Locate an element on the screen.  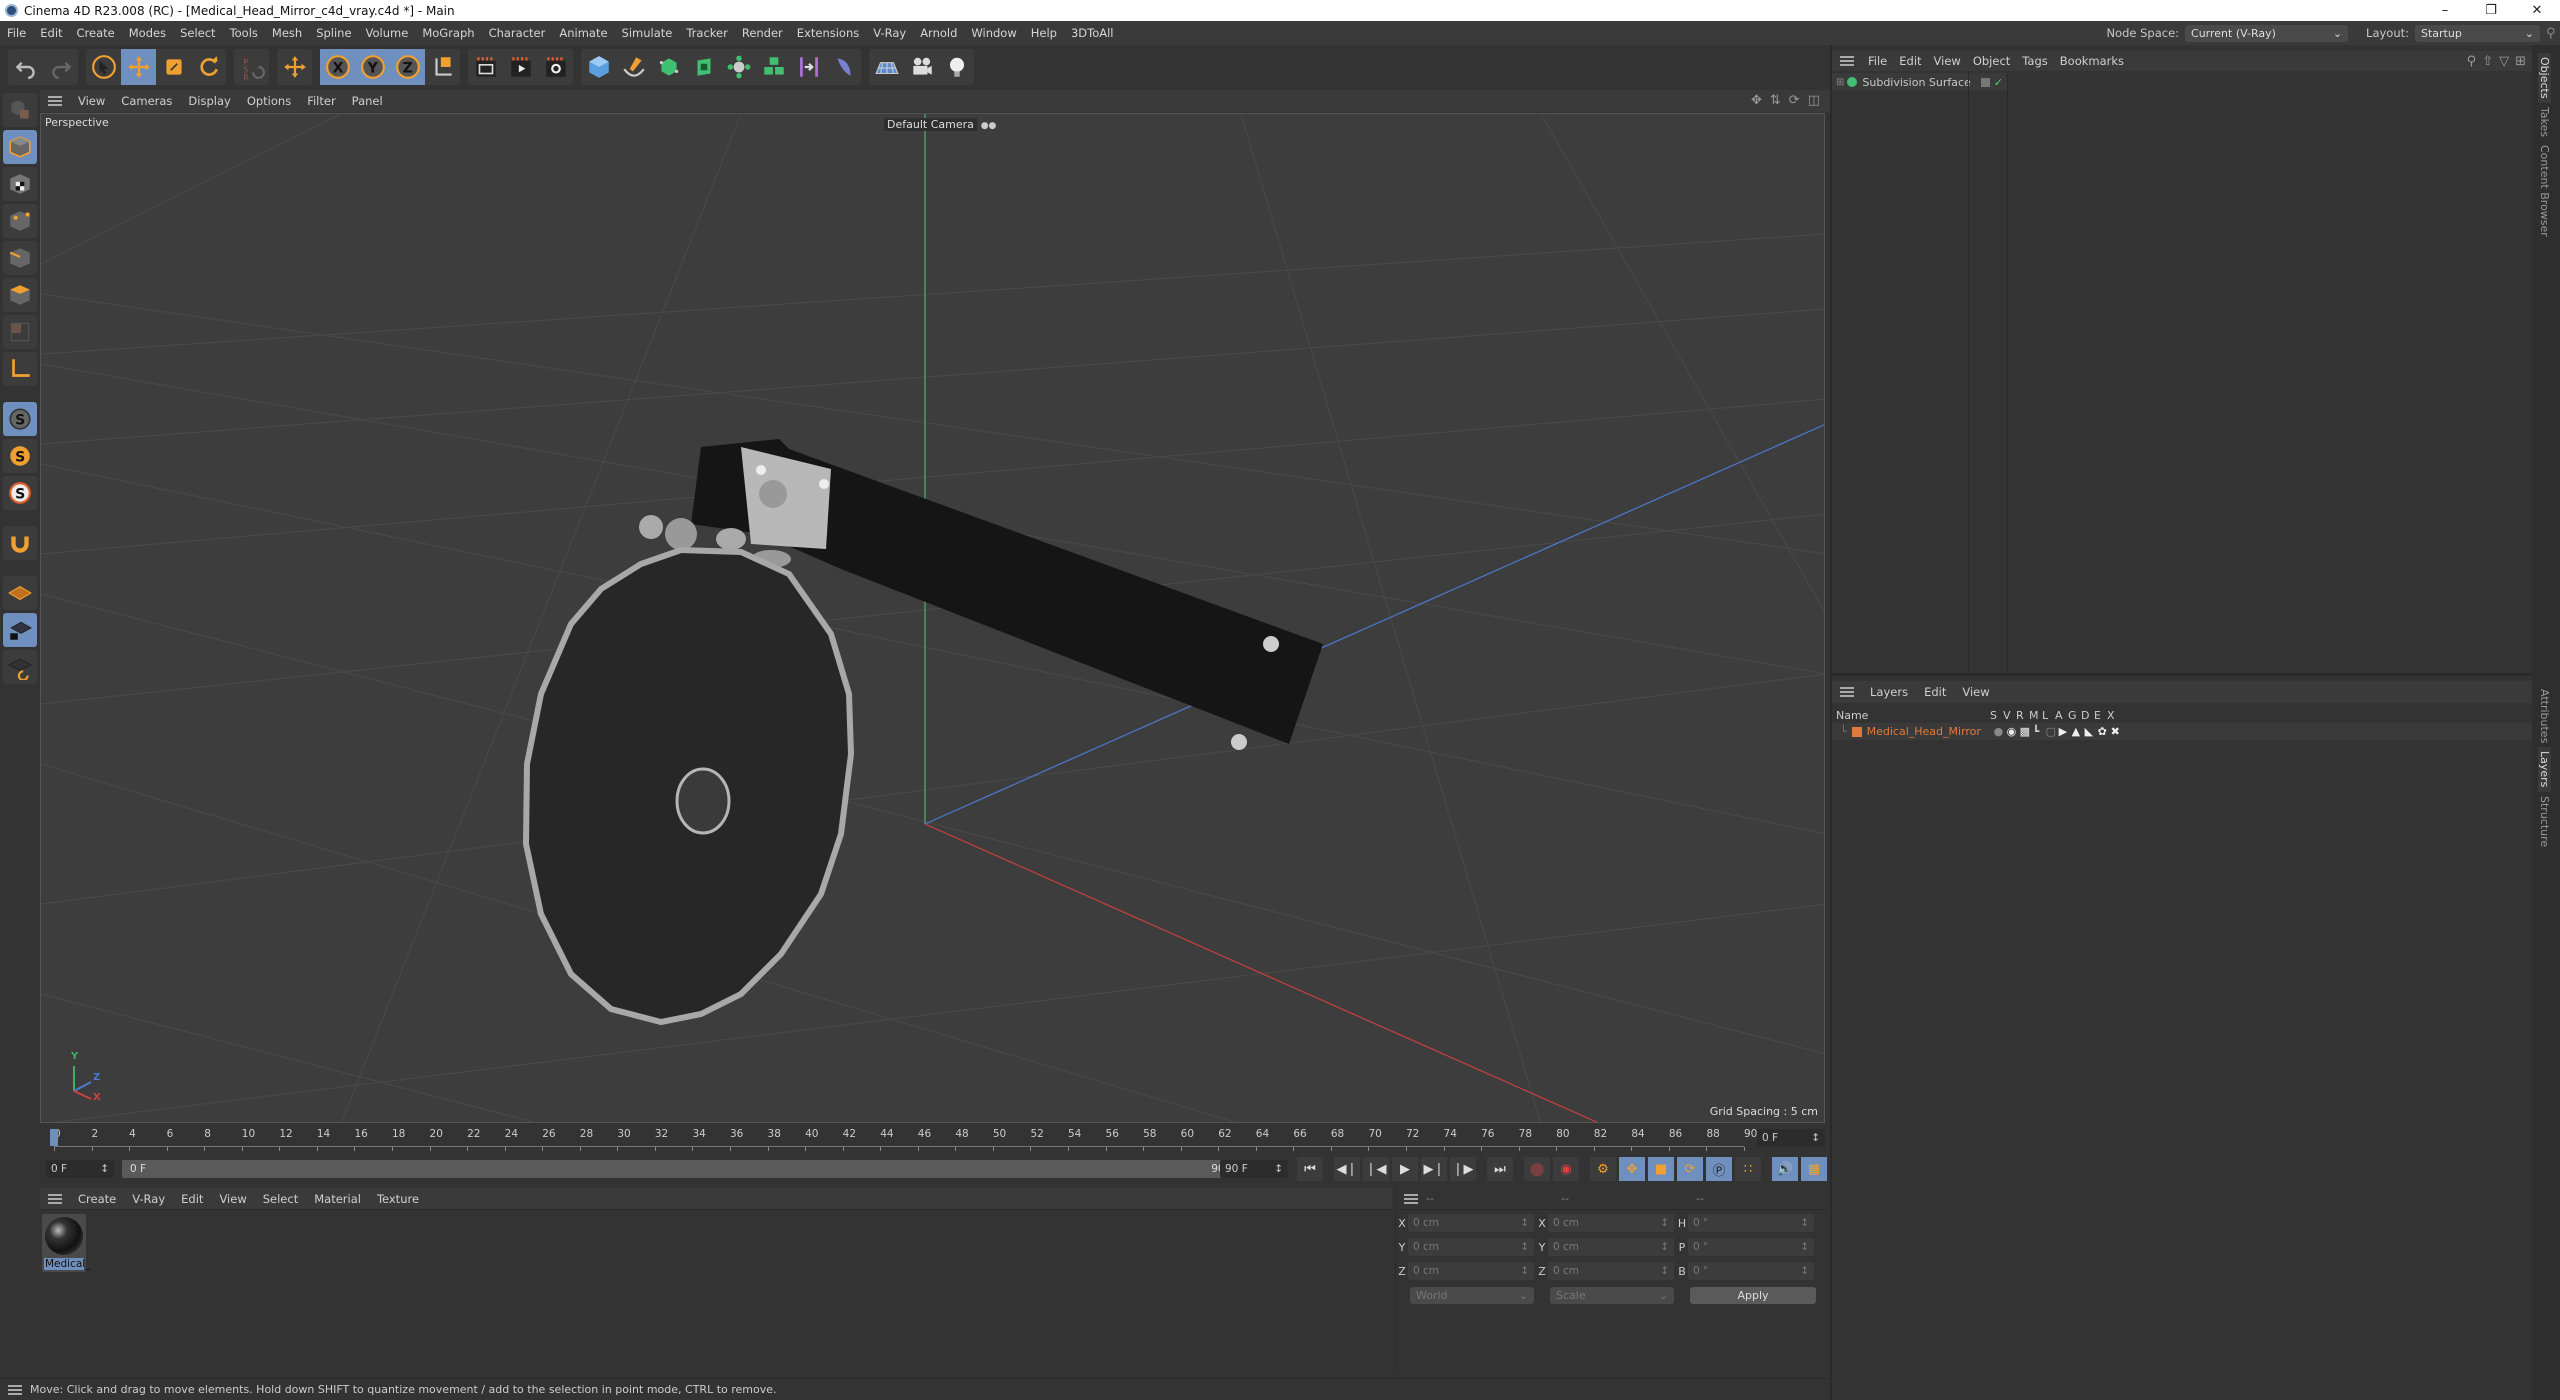
up-arrow-icon: ⇧ is located at coordinates (2487, 61).